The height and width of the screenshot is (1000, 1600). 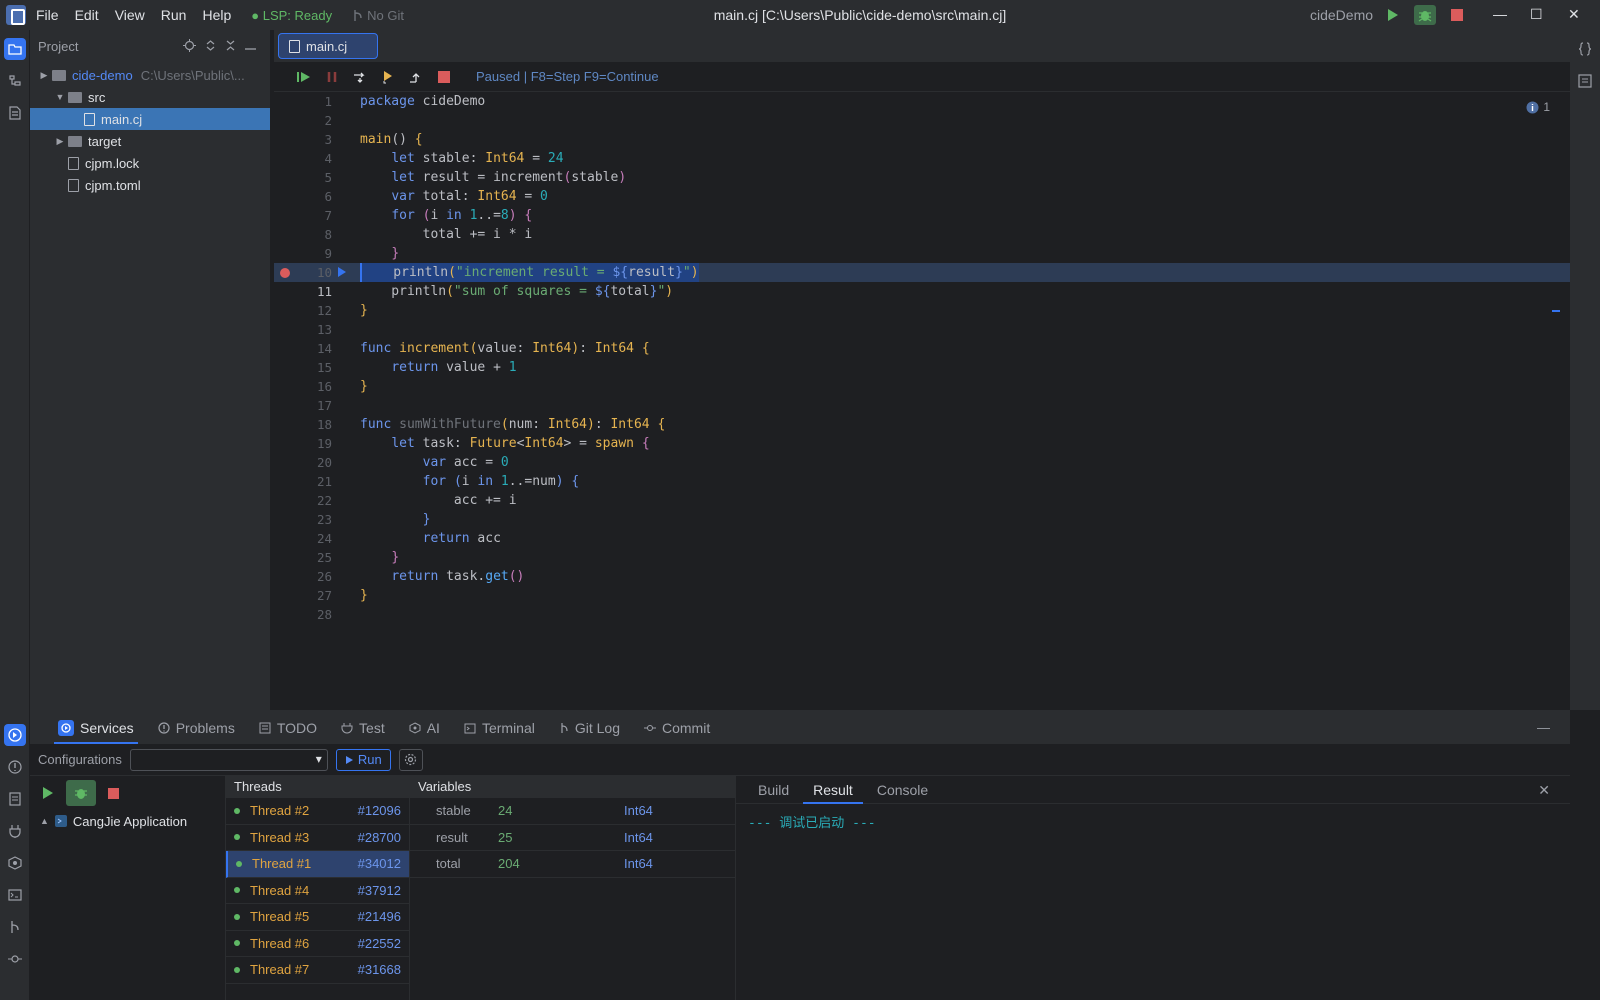 I want to click on variable-type: Int64, so click(x=638, y=864).